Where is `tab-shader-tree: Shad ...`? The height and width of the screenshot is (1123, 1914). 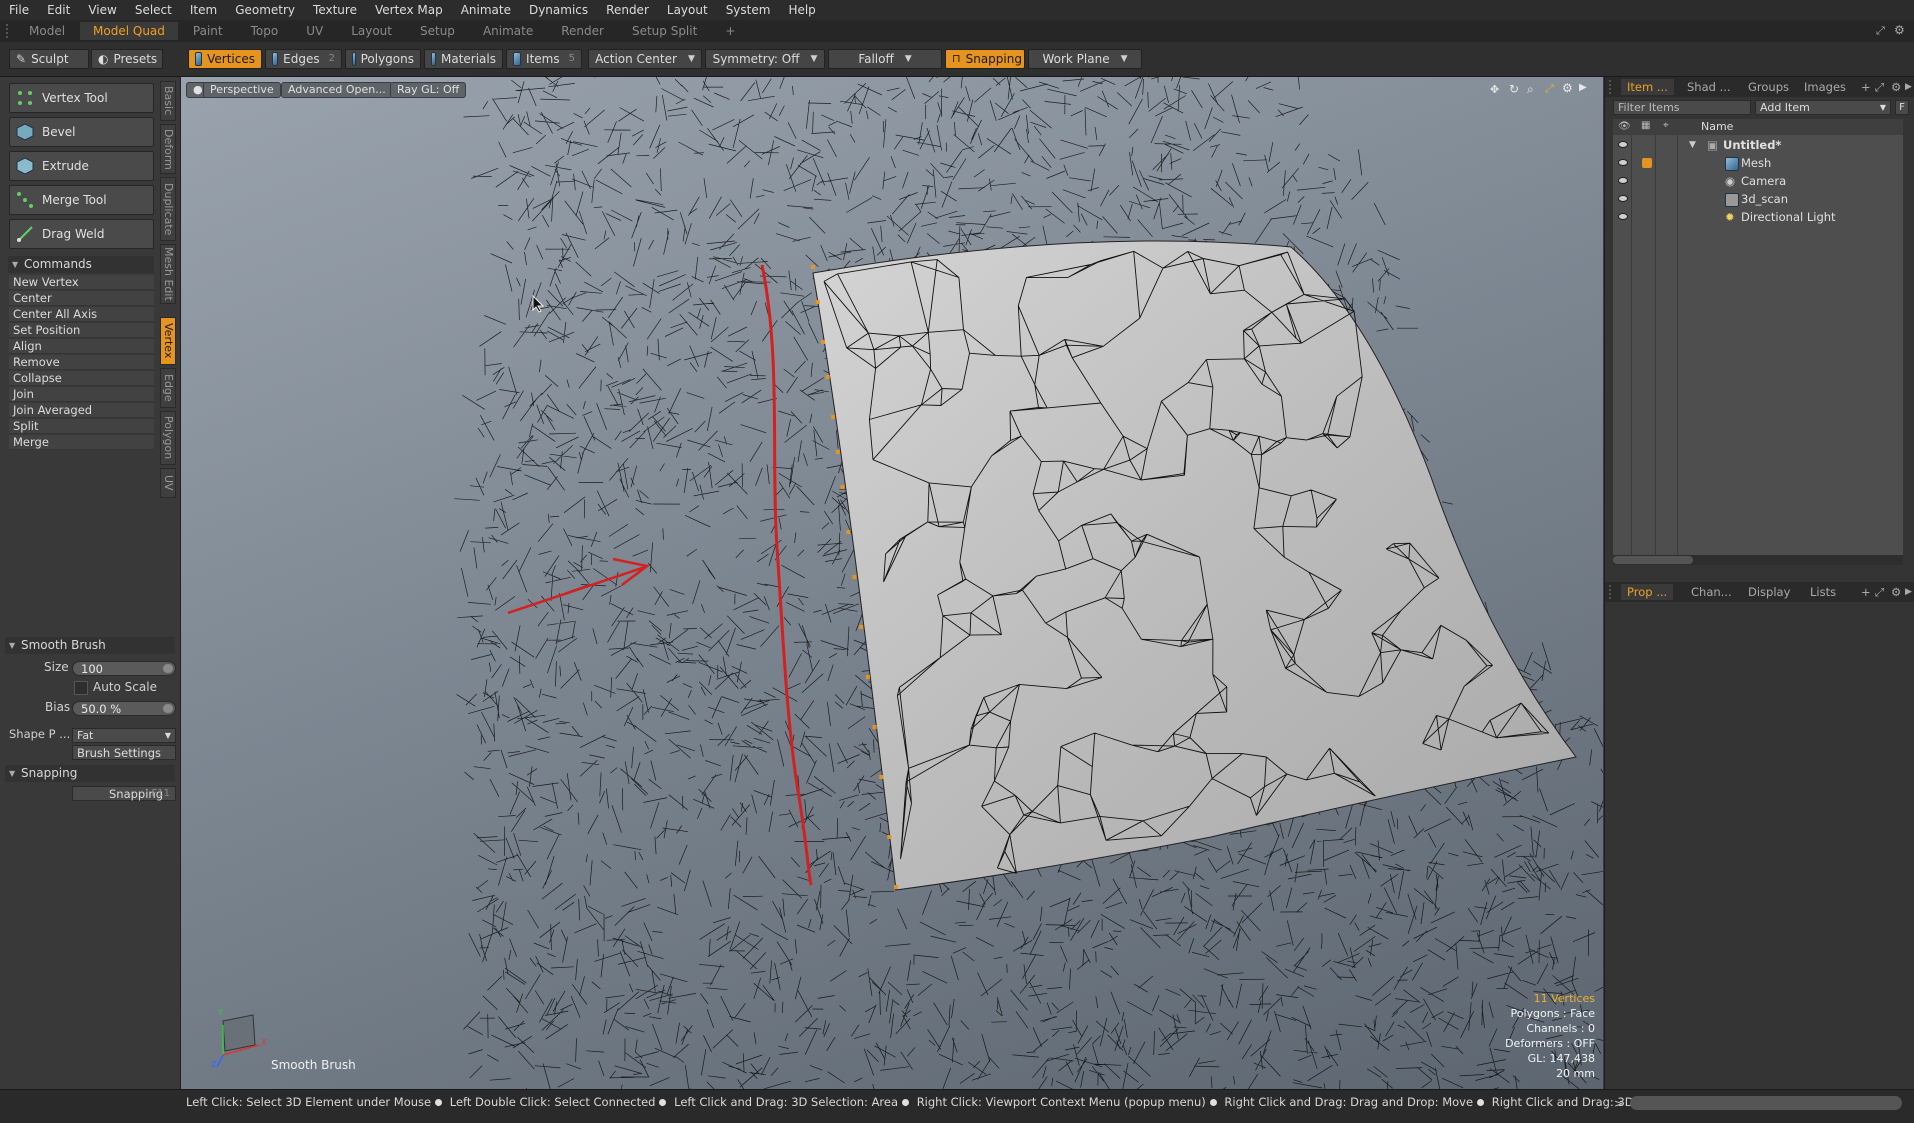 tab-shader-tree: Shad ... is located at coordinates (1709, 87).